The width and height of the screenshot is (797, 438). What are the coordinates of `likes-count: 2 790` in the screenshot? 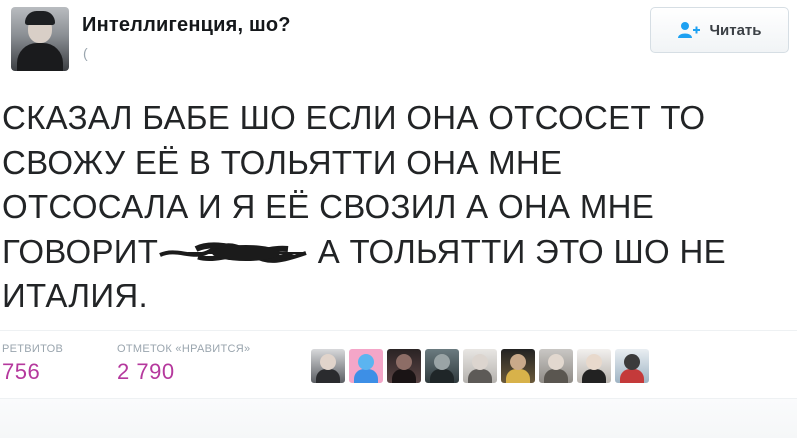 It's located at (146, 371).